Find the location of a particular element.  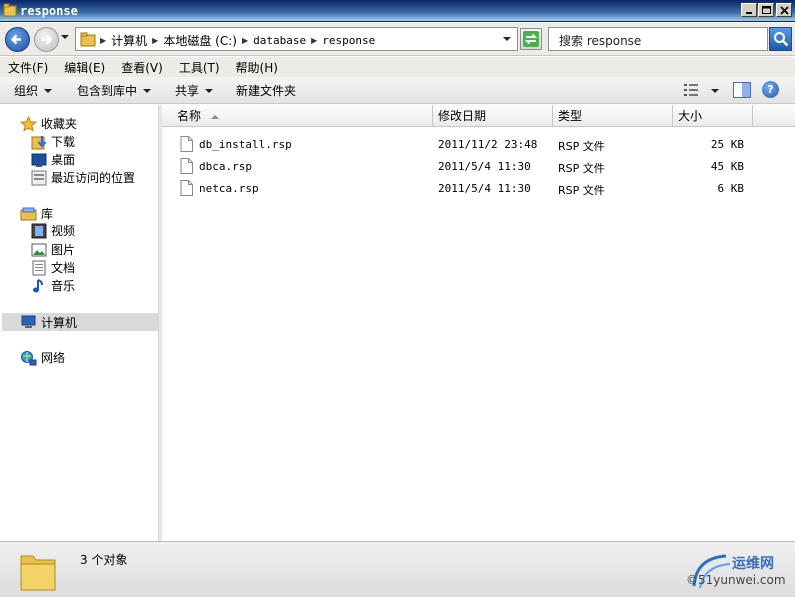

nav-libraries-label: 库 is located at coordinates (47, 214).